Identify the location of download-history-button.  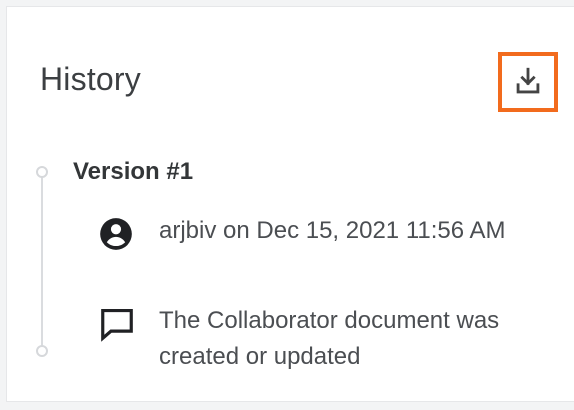
(528, 82).